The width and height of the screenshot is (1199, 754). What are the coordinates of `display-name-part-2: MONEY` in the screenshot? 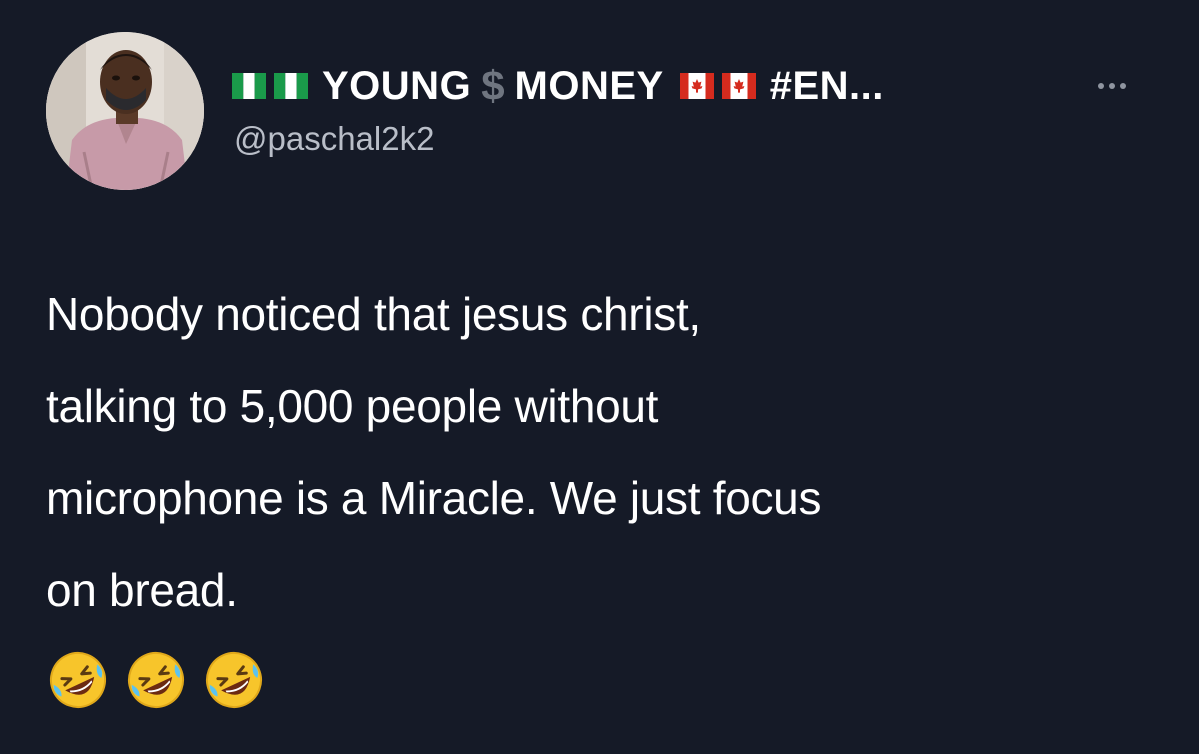 It's located at (589, 85).